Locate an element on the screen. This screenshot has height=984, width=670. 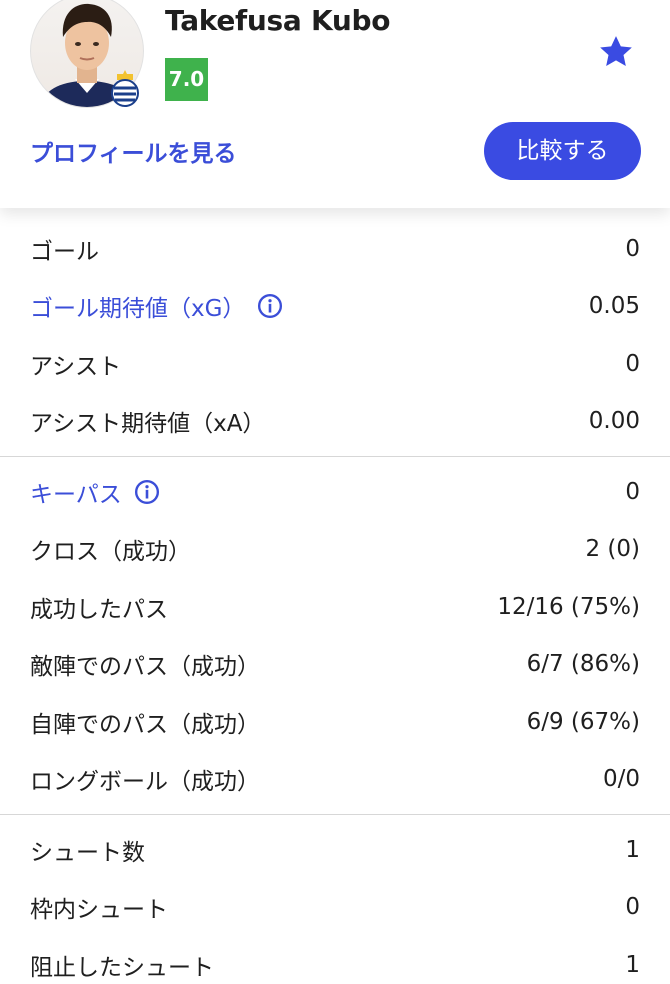
stat-row: キーパス 0 is located at coordinates (335, 492).